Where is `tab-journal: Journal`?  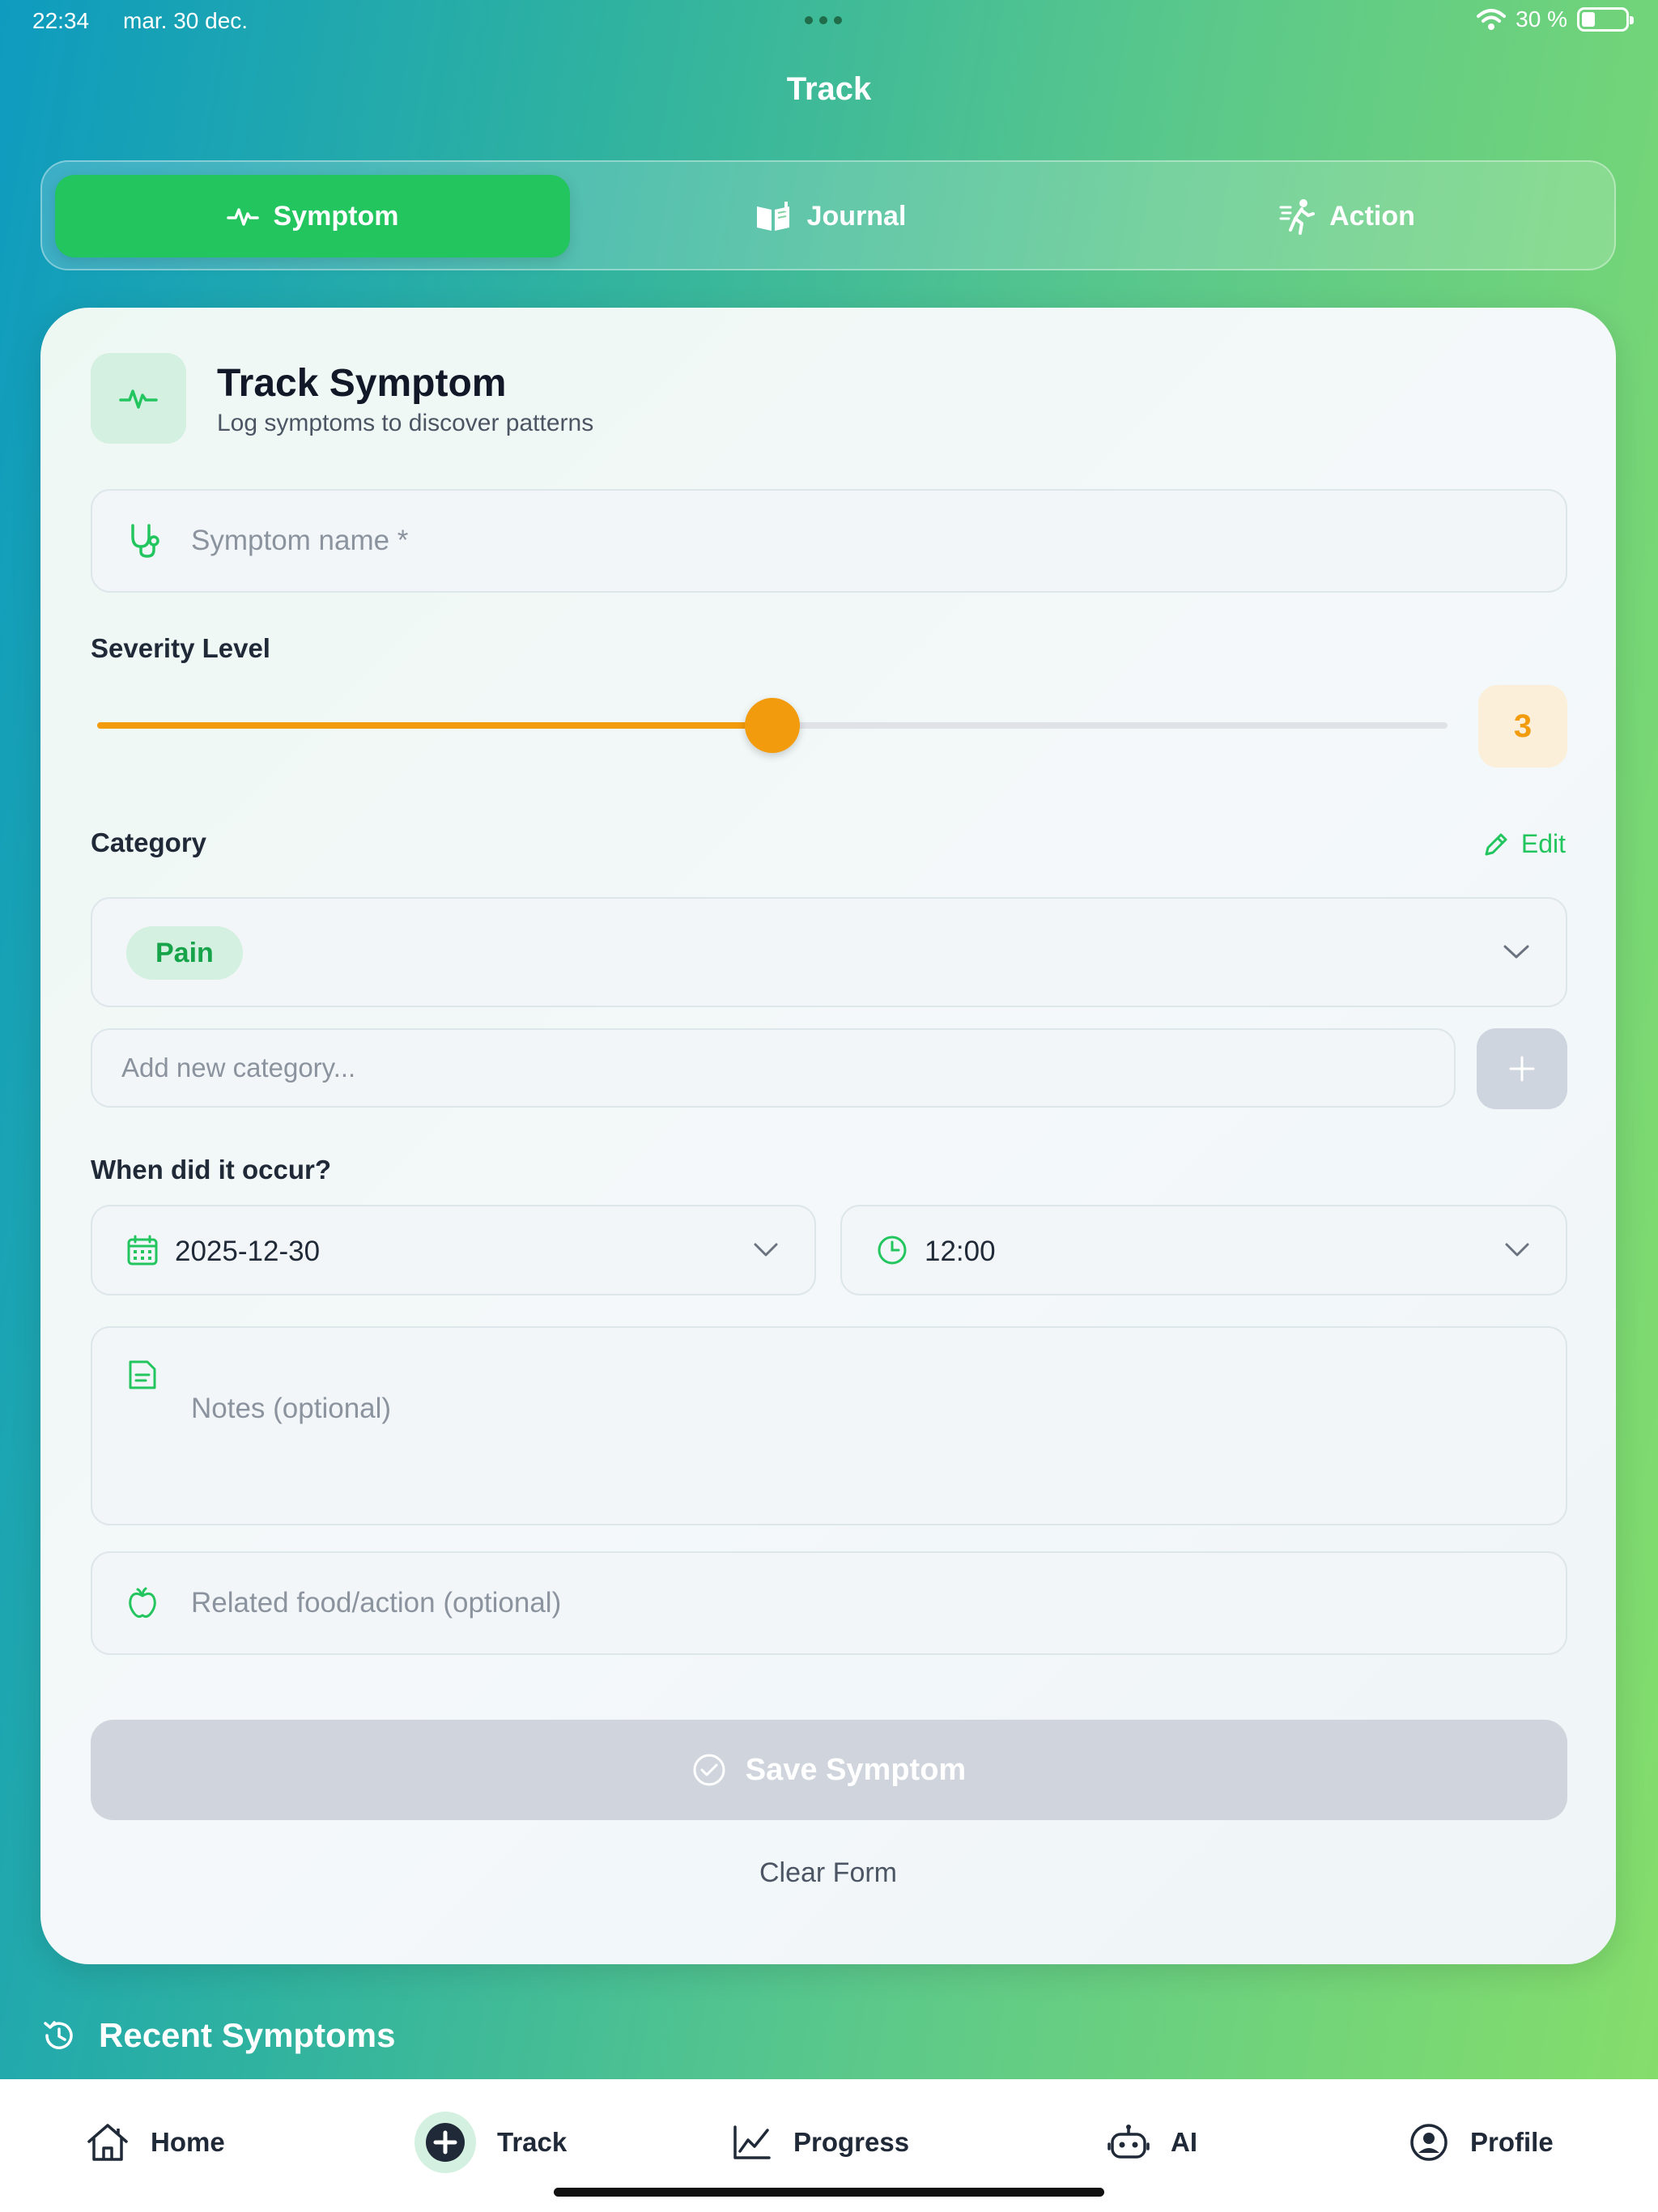 tab-journal: Journal is located at coordinates (829, 216).